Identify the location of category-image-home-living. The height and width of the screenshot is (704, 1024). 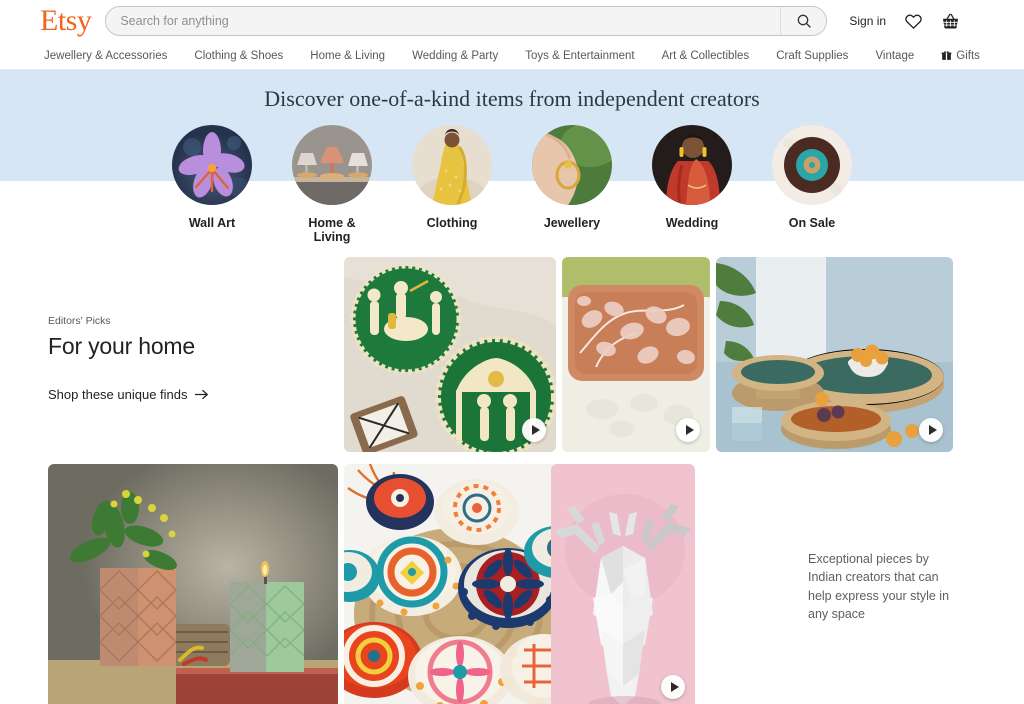
(332, 165).